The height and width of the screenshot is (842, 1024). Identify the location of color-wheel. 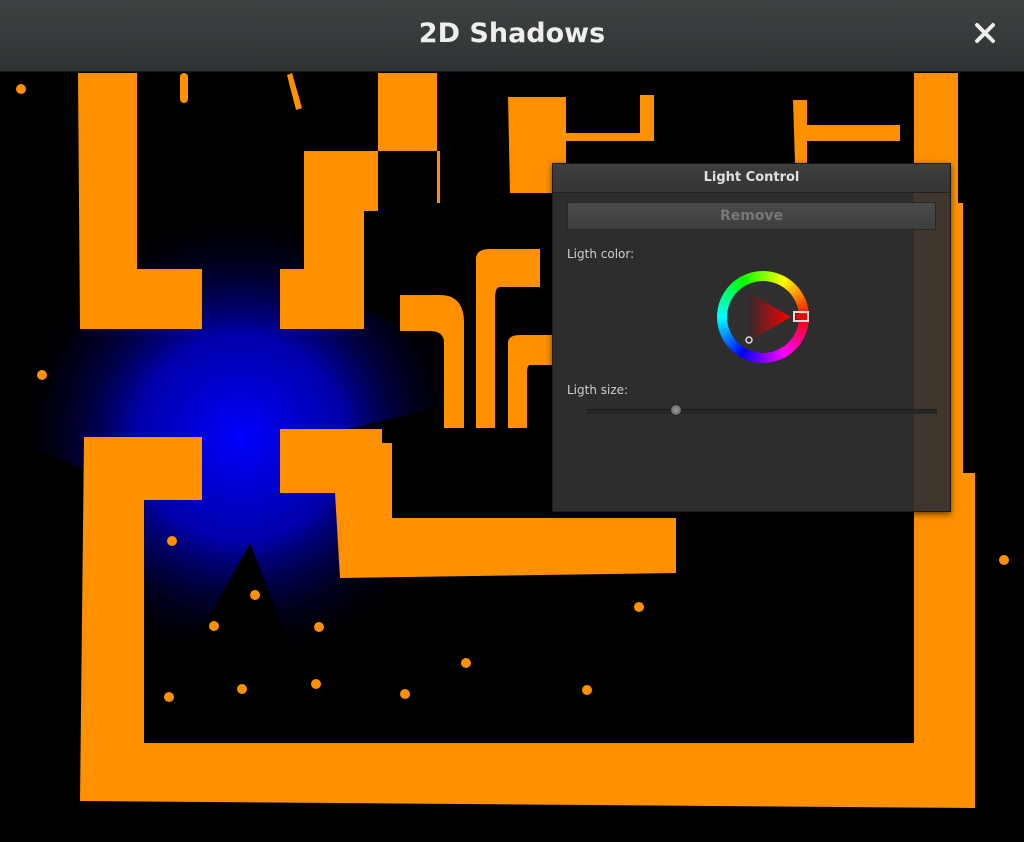
(763, 317).